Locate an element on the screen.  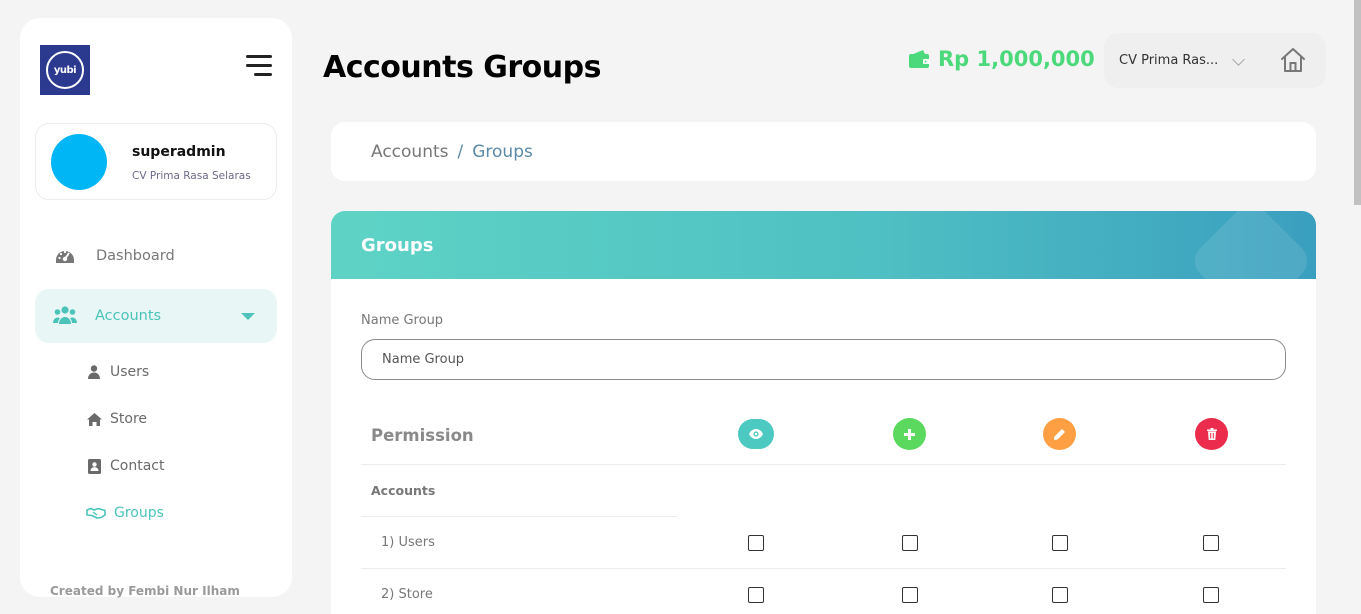
edit-pencil-icon is located at coordinates (1059, 434).